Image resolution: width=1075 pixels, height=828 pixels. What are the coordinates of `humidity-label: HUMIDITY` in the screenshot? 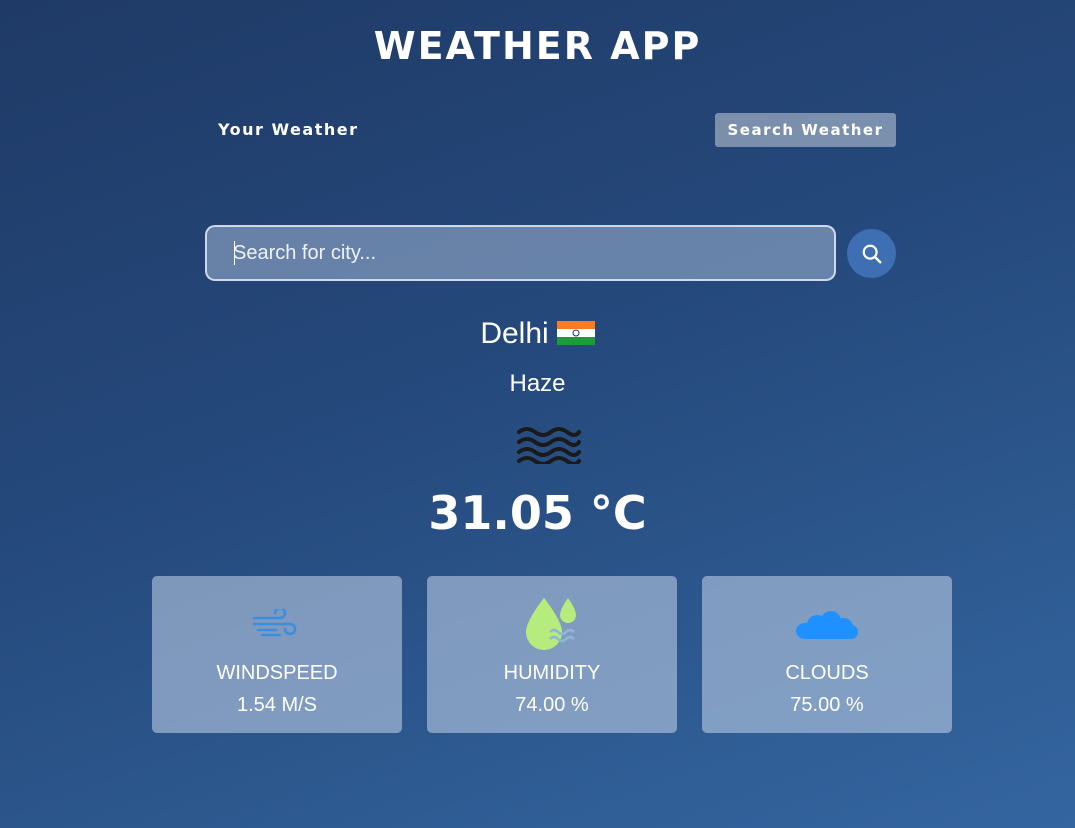 It's located at (552, 673).